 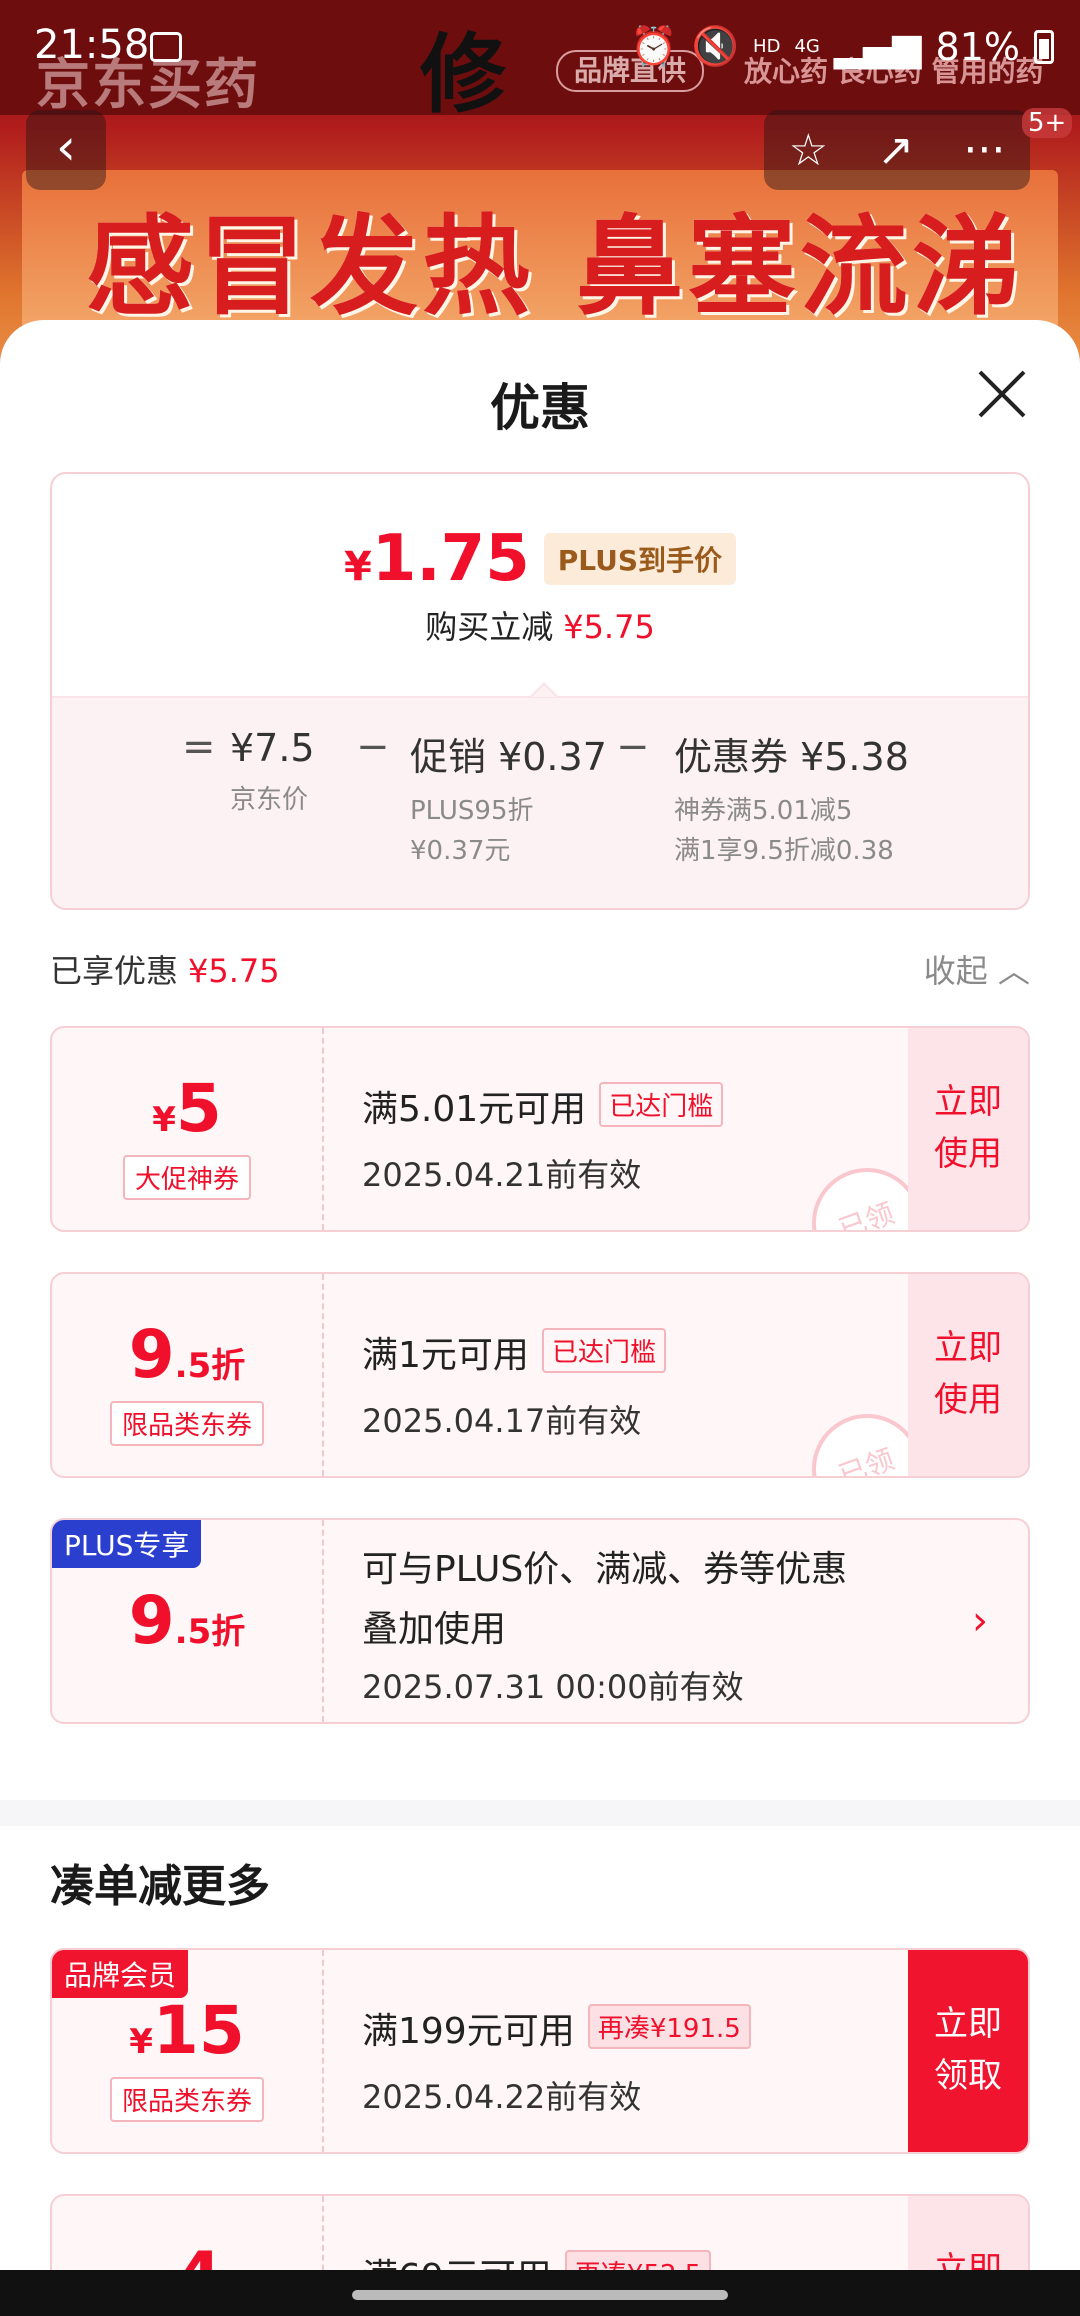 What do you see at coordinates (784, 851) in the screenshot?
I see `coupon-detail-line2: 满1享9.5折减0.38` at bounding box center [784, 851].